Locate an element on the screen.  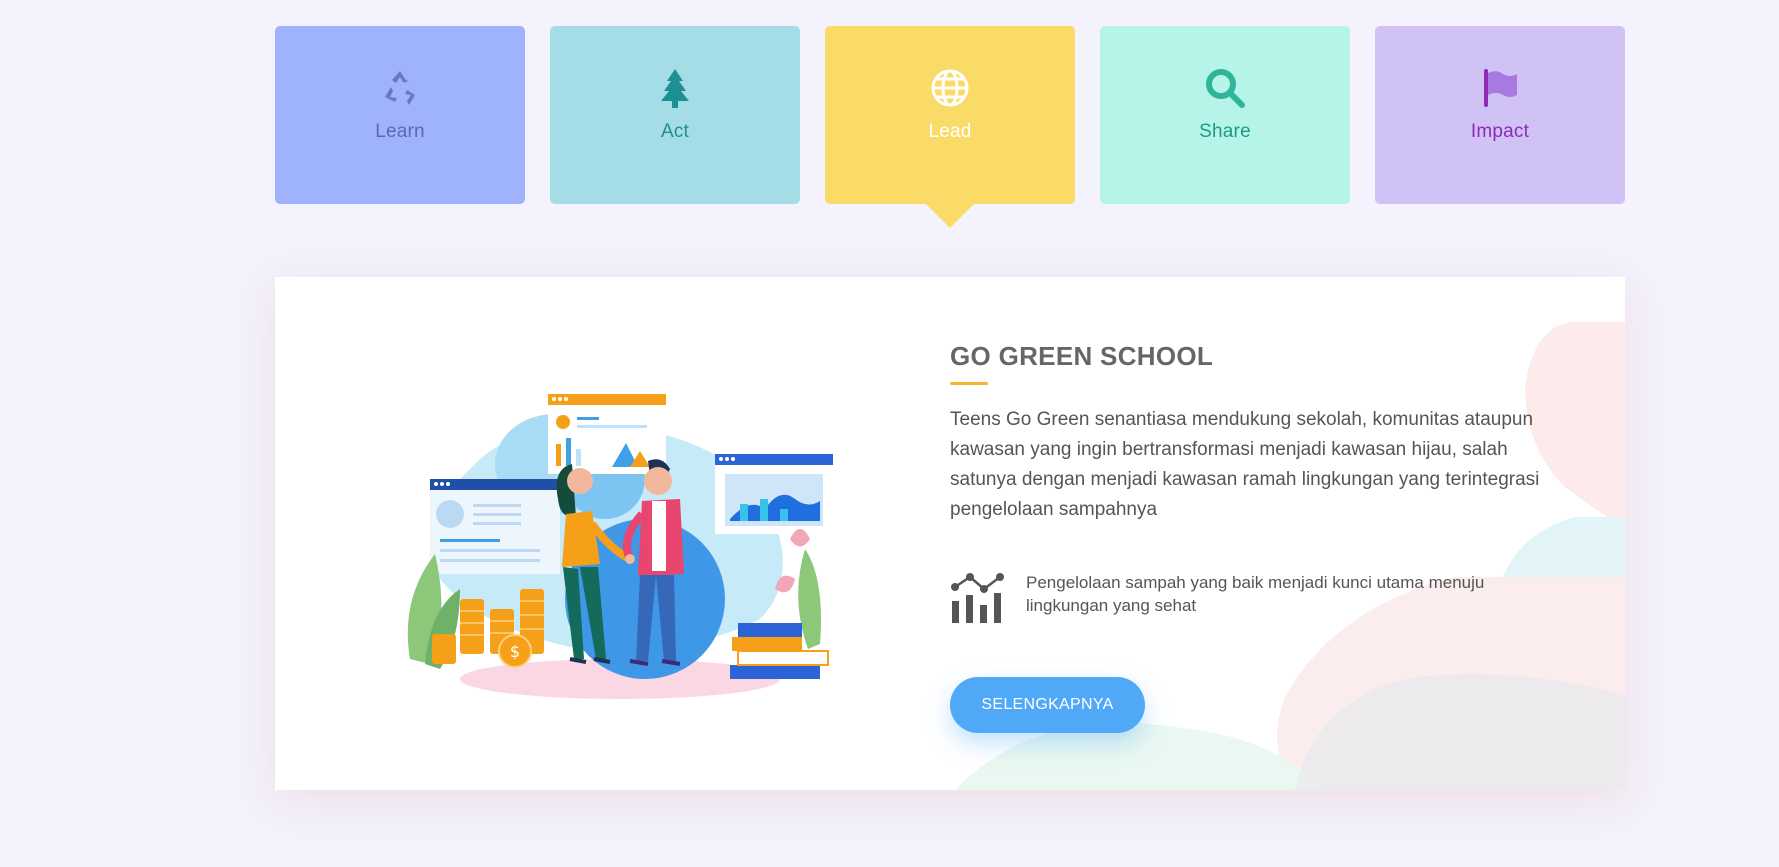
section-title: GO GREEN SCHOOL is located at coordinates (1082, 356).